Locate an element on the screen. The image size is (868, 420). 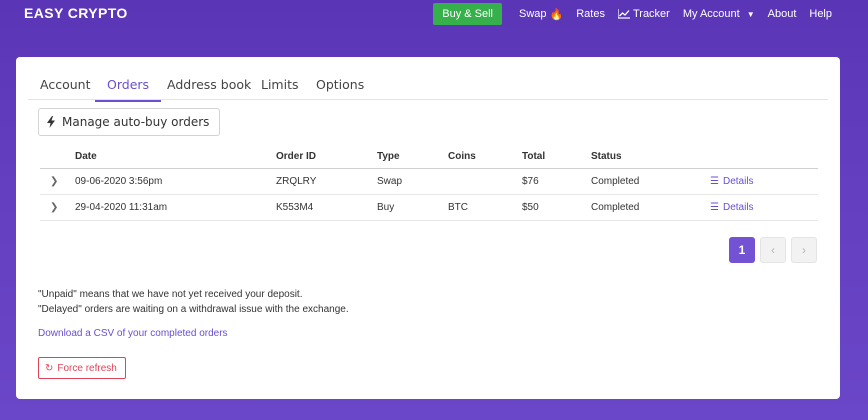
manage-auto-buy-label: Manage auto-buy orders is located at coordinates (136, 122).